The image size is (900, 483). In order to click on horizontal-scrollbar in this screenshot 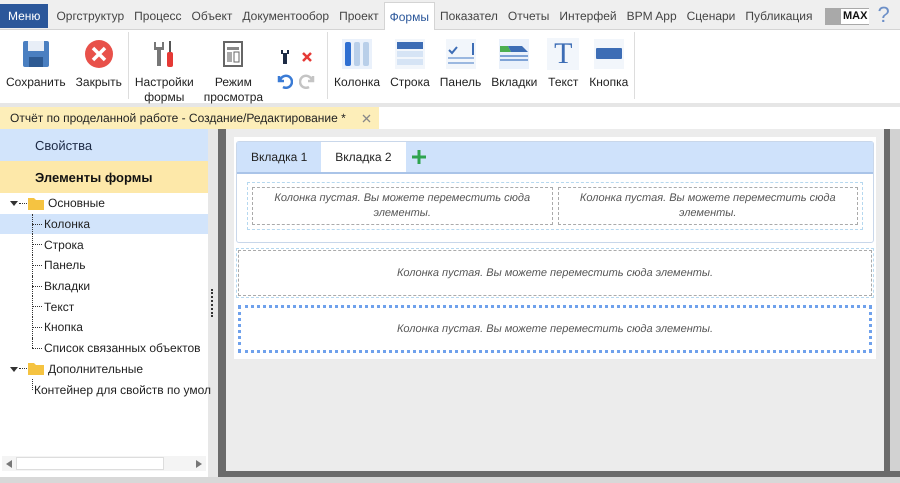, I will do `click(104, 463)`.